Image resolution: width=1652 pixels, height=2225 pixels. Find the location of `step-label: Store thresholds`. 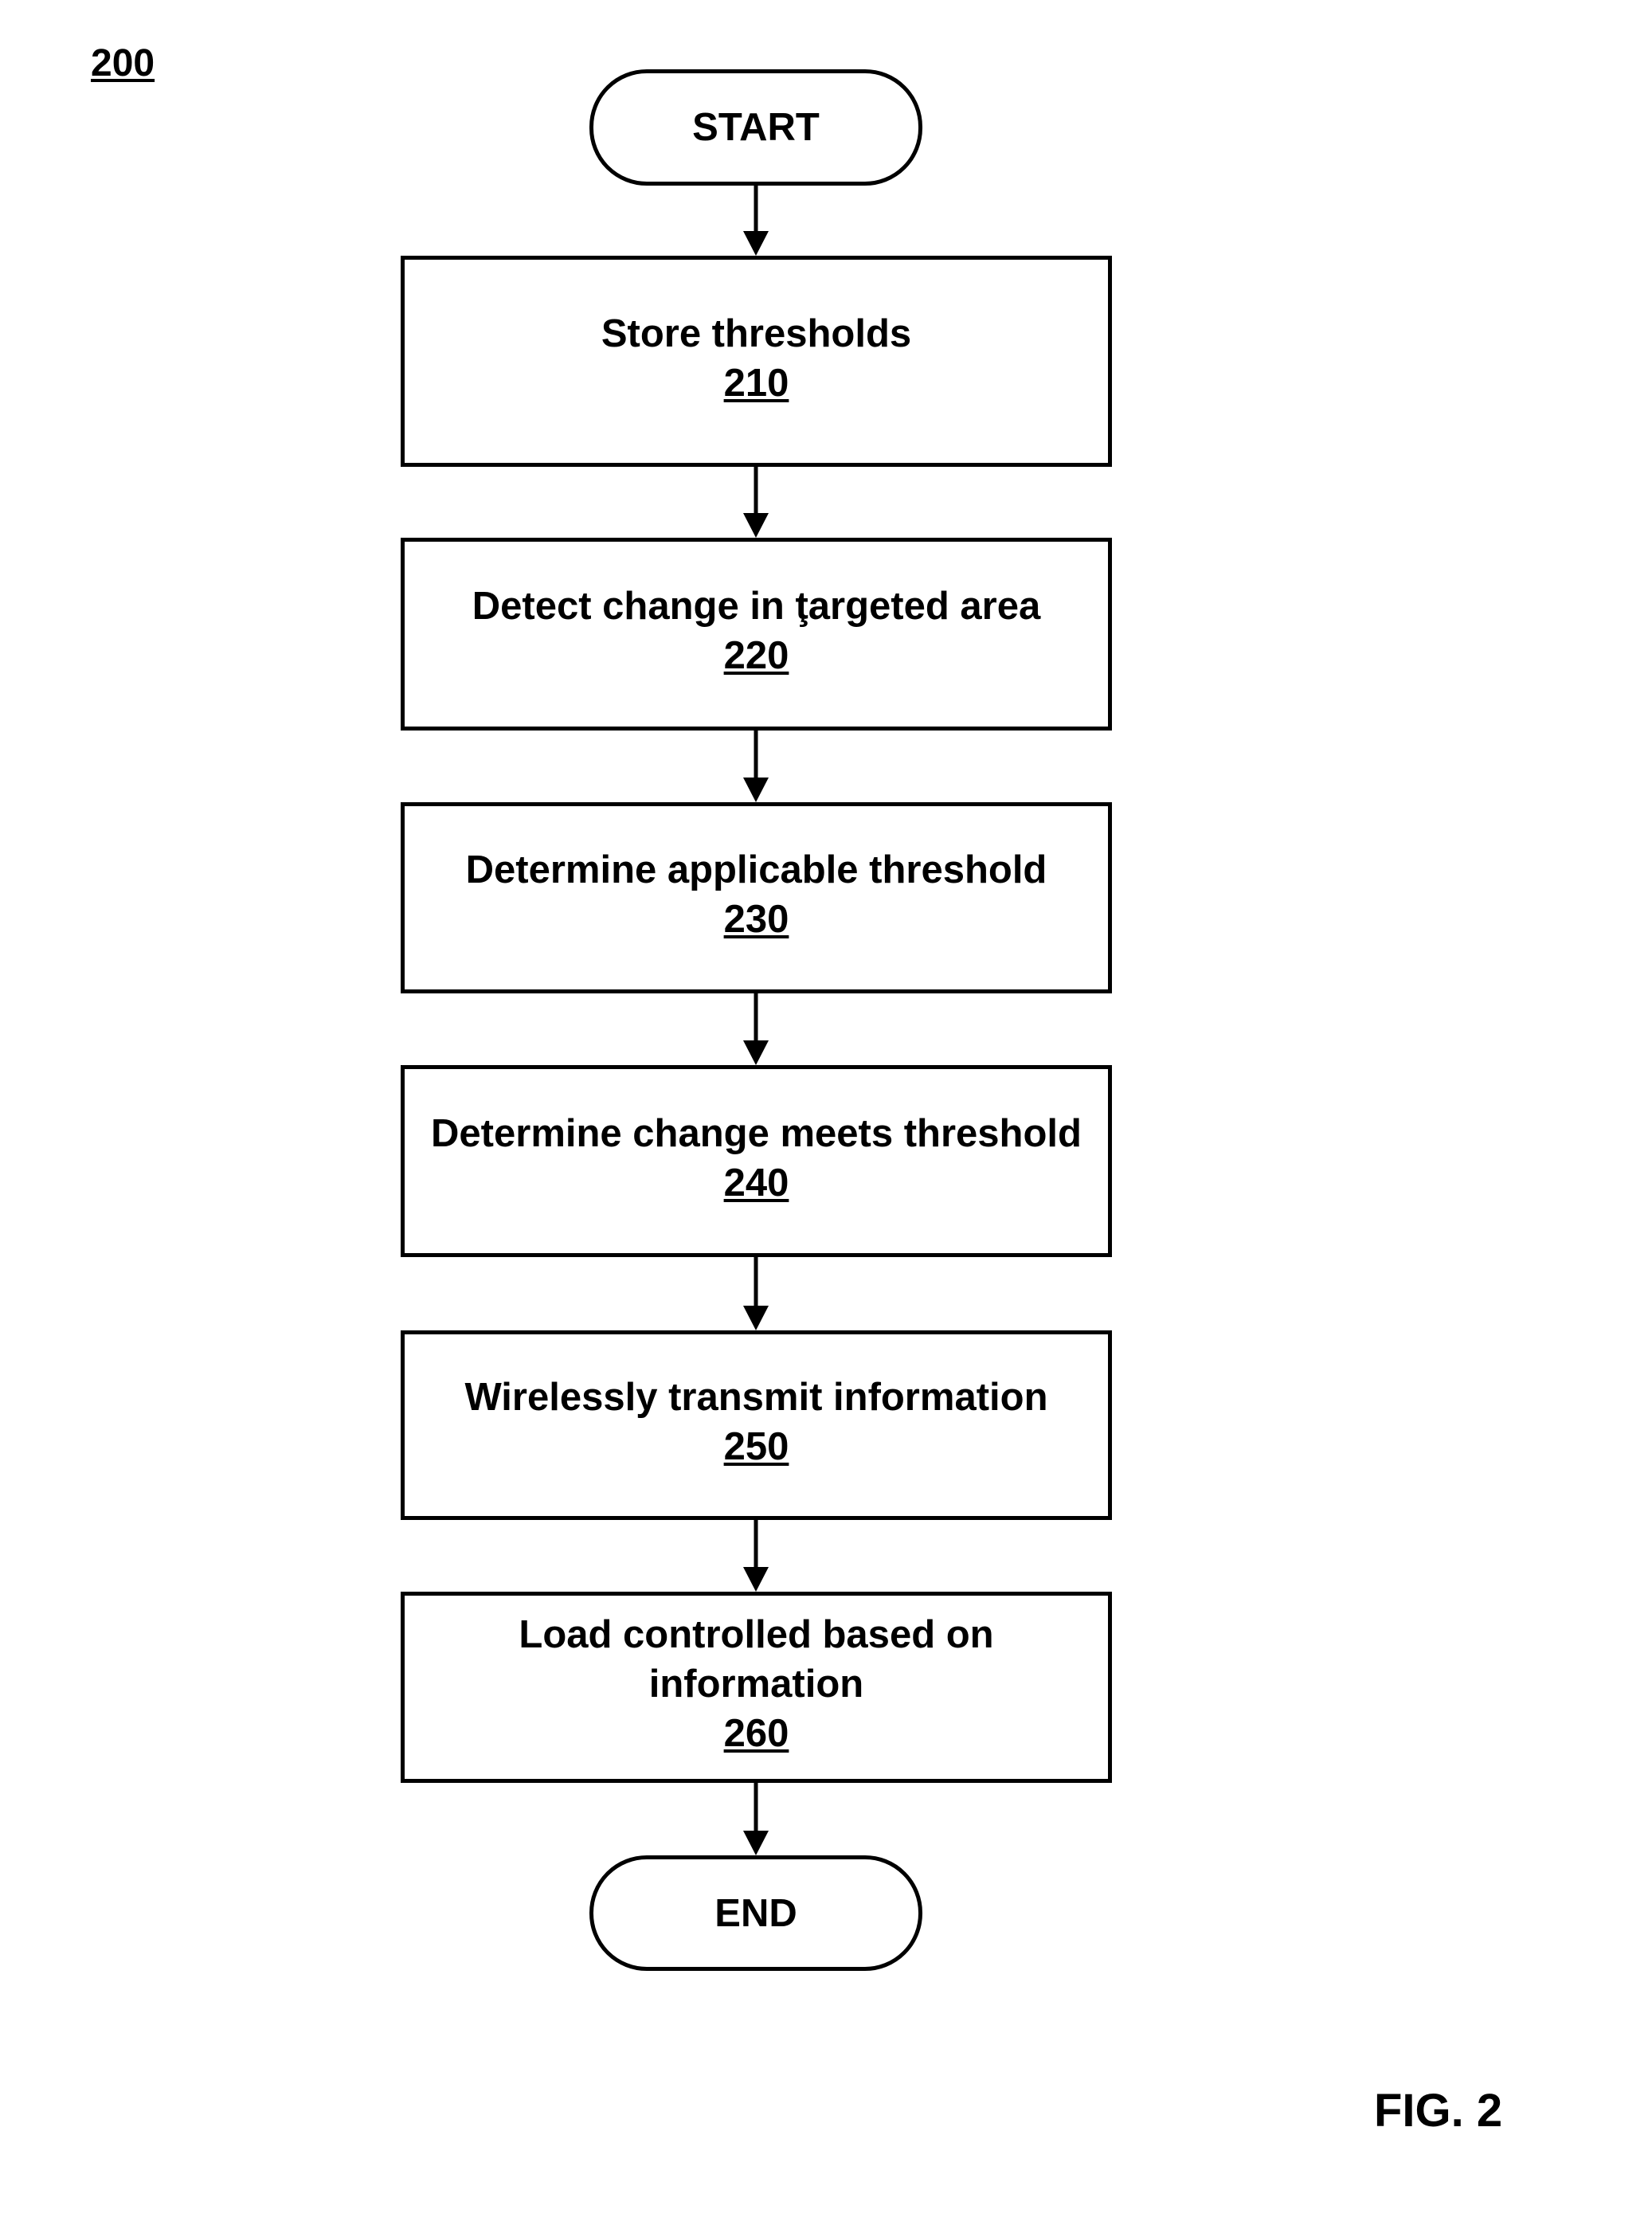

step-label: Store thresholds is located at coordinates (756, 333).